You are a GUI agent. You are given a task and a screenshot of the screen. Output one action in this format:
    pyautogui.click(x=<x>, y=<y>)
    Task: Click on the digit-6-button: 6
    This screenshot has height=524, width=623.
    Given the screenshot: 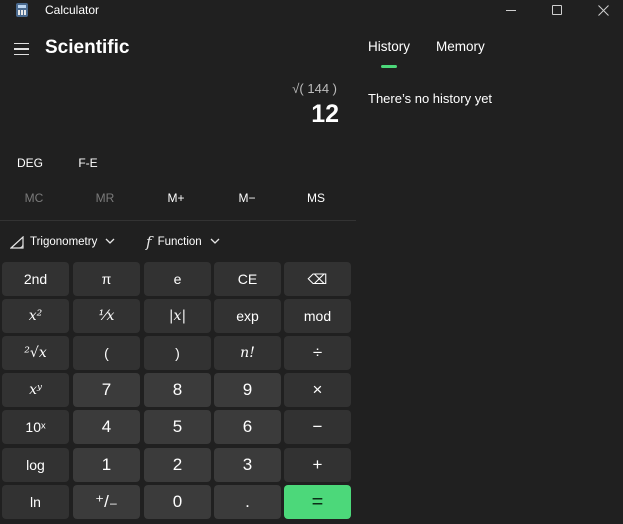 What is the action you would take?
    pyautogui.click(x=247, y=427)
    